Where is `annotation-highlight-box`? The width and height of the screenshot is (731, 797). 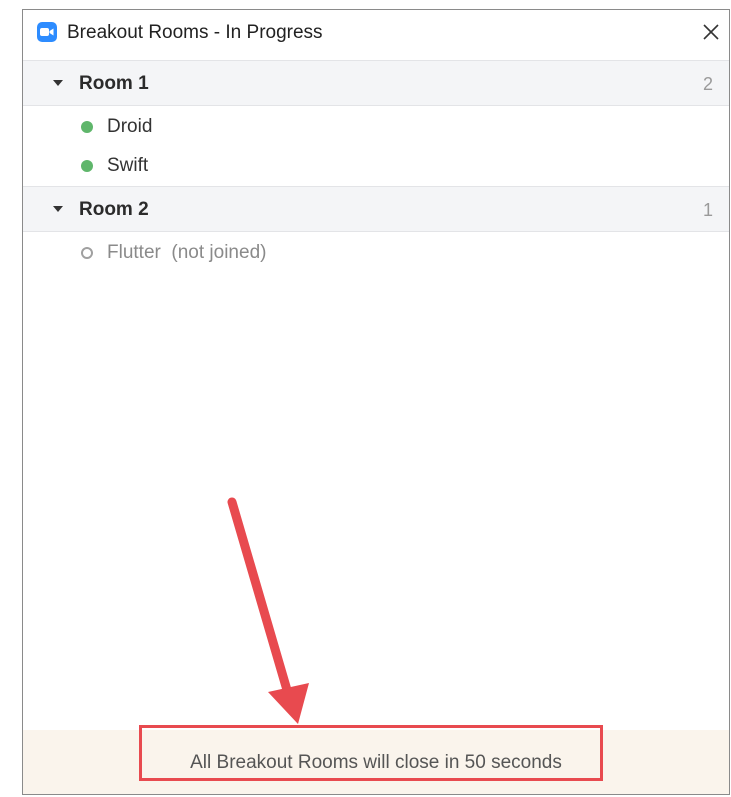 annotation-highlight-box is located at coordinates (371, 753).